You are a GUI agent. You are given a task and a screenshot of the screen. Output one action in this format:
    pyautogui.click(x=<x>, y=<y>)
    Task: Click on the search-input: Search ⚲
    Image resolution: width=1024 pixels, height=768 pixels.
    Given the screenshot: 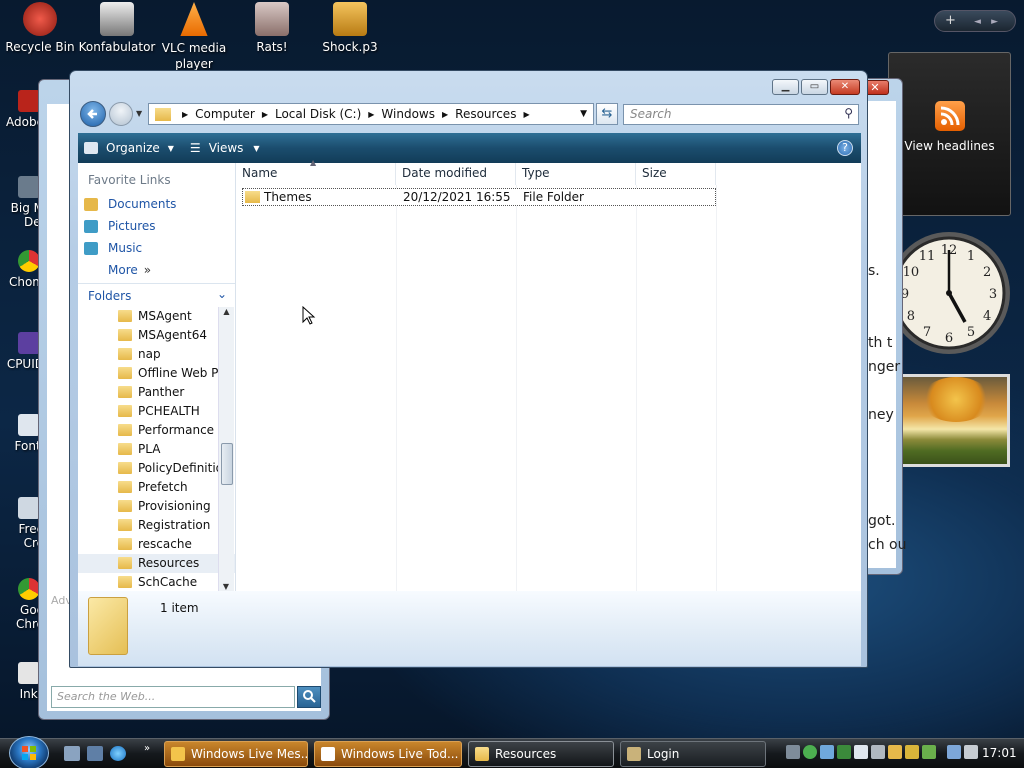 What is the action you would take?
    pyautogui.click(x=741, y=114)
    